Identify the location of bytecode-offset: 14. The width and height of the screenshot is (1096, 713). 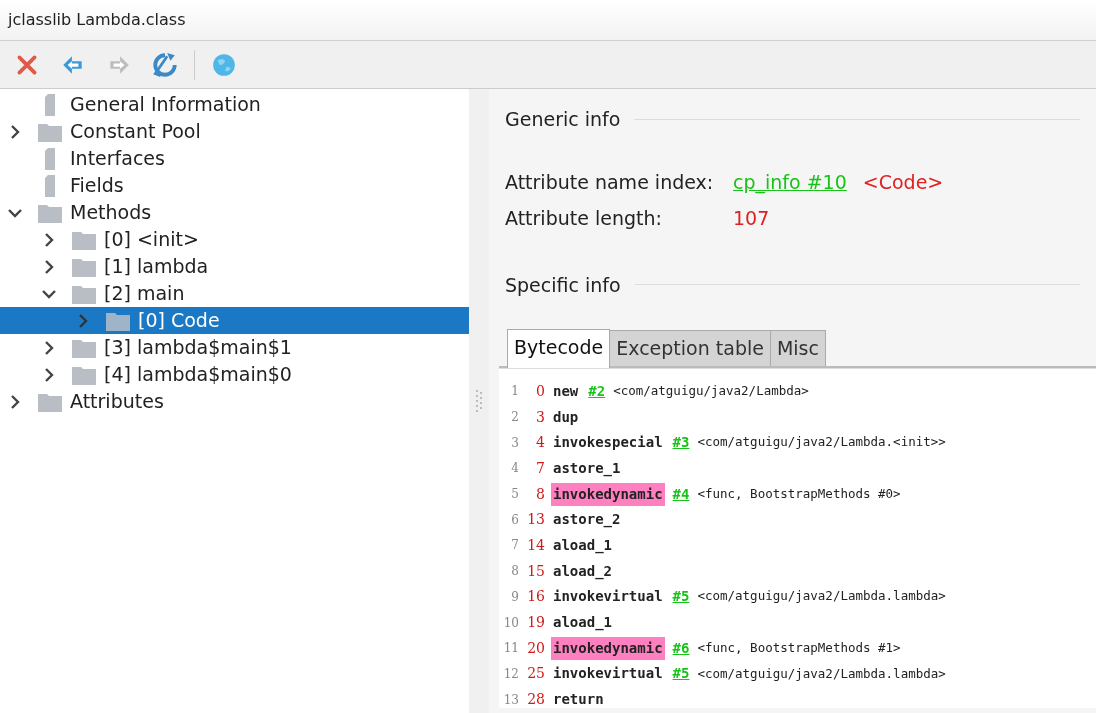
(535, 545).